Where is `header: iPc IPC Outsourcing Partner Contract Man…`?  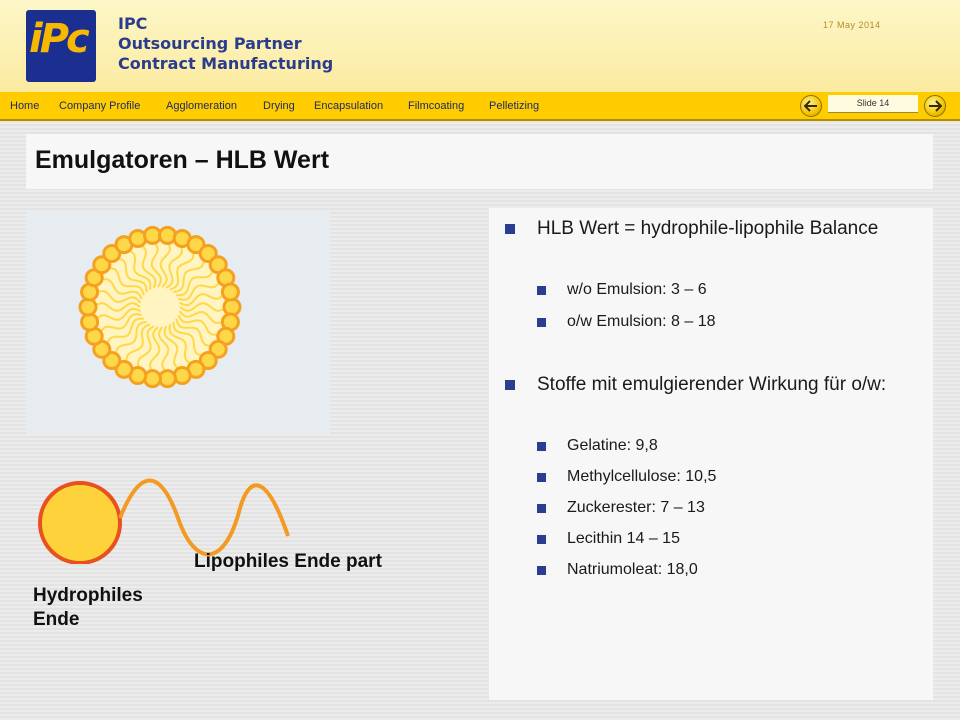
header: iPc IPC Outsourcing Partner Contract Man… is located at coordinates (480, 46).